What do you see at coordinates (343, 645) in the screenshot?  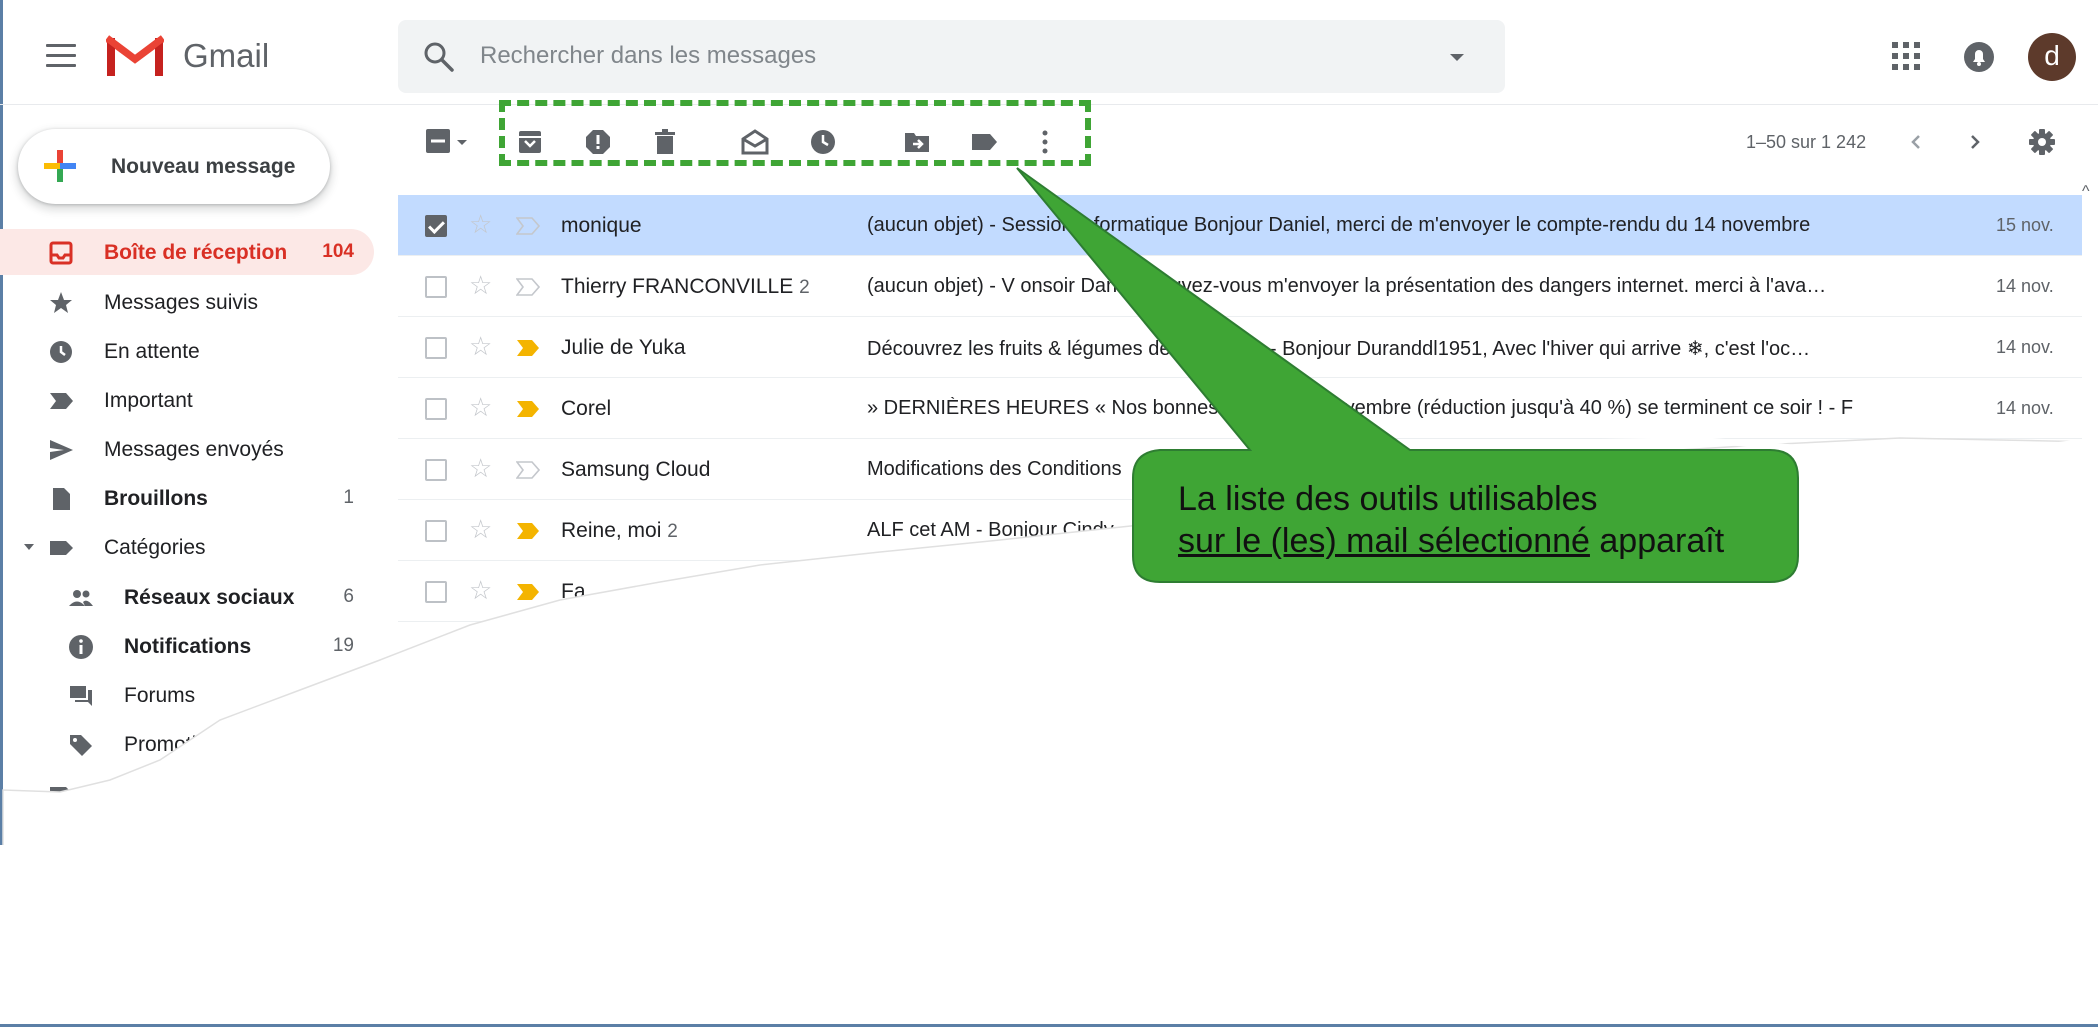 I see `notifications-count: 19` at bounding box center [343, 645].